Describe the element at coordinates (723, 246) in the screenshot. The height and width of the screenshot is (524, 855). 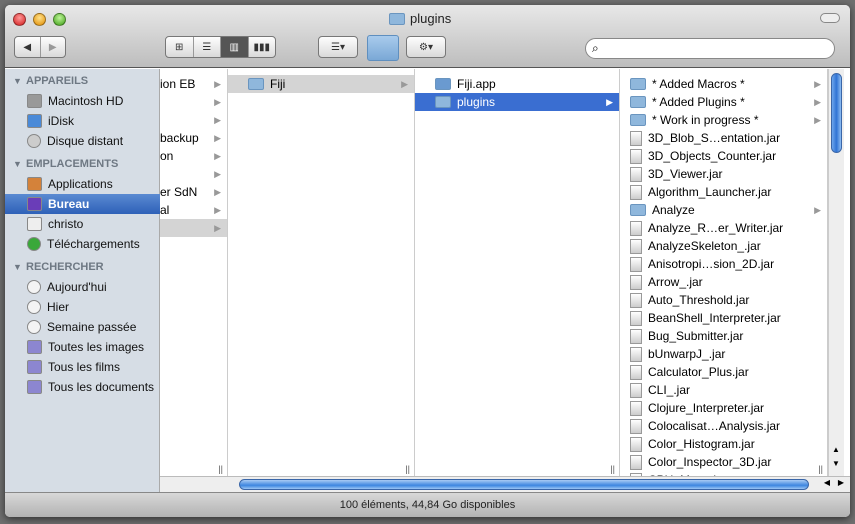
I see `list-item: AnalyzeSkeleton_.jar` at that location.